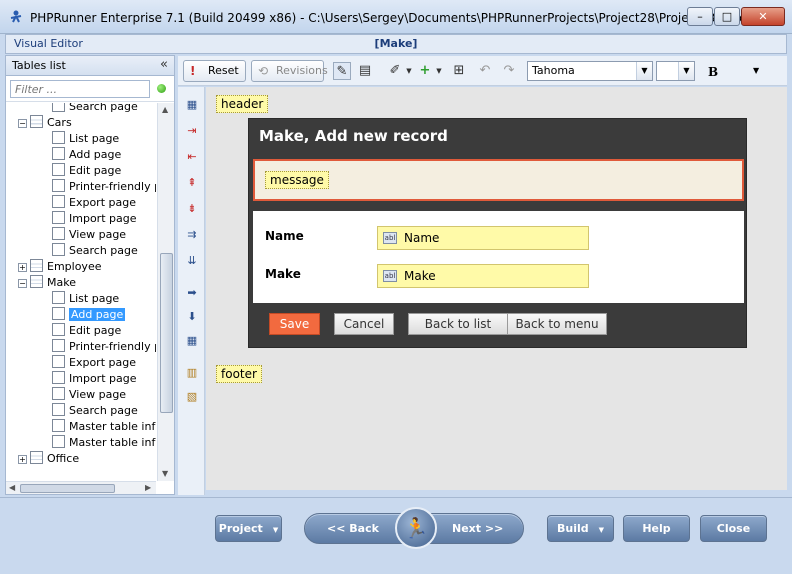  Describe the element at coordinates (416, 528) in the screenshot. I see `run-icon: 🏃` at that location.